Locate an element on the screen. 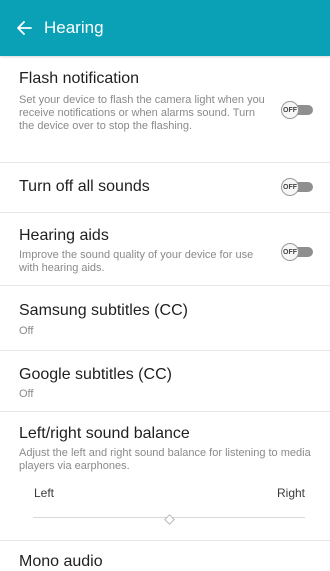 The width and height of the screenshot is (330, 571). balance-right-label: Right is located at coordinates (290, 493).